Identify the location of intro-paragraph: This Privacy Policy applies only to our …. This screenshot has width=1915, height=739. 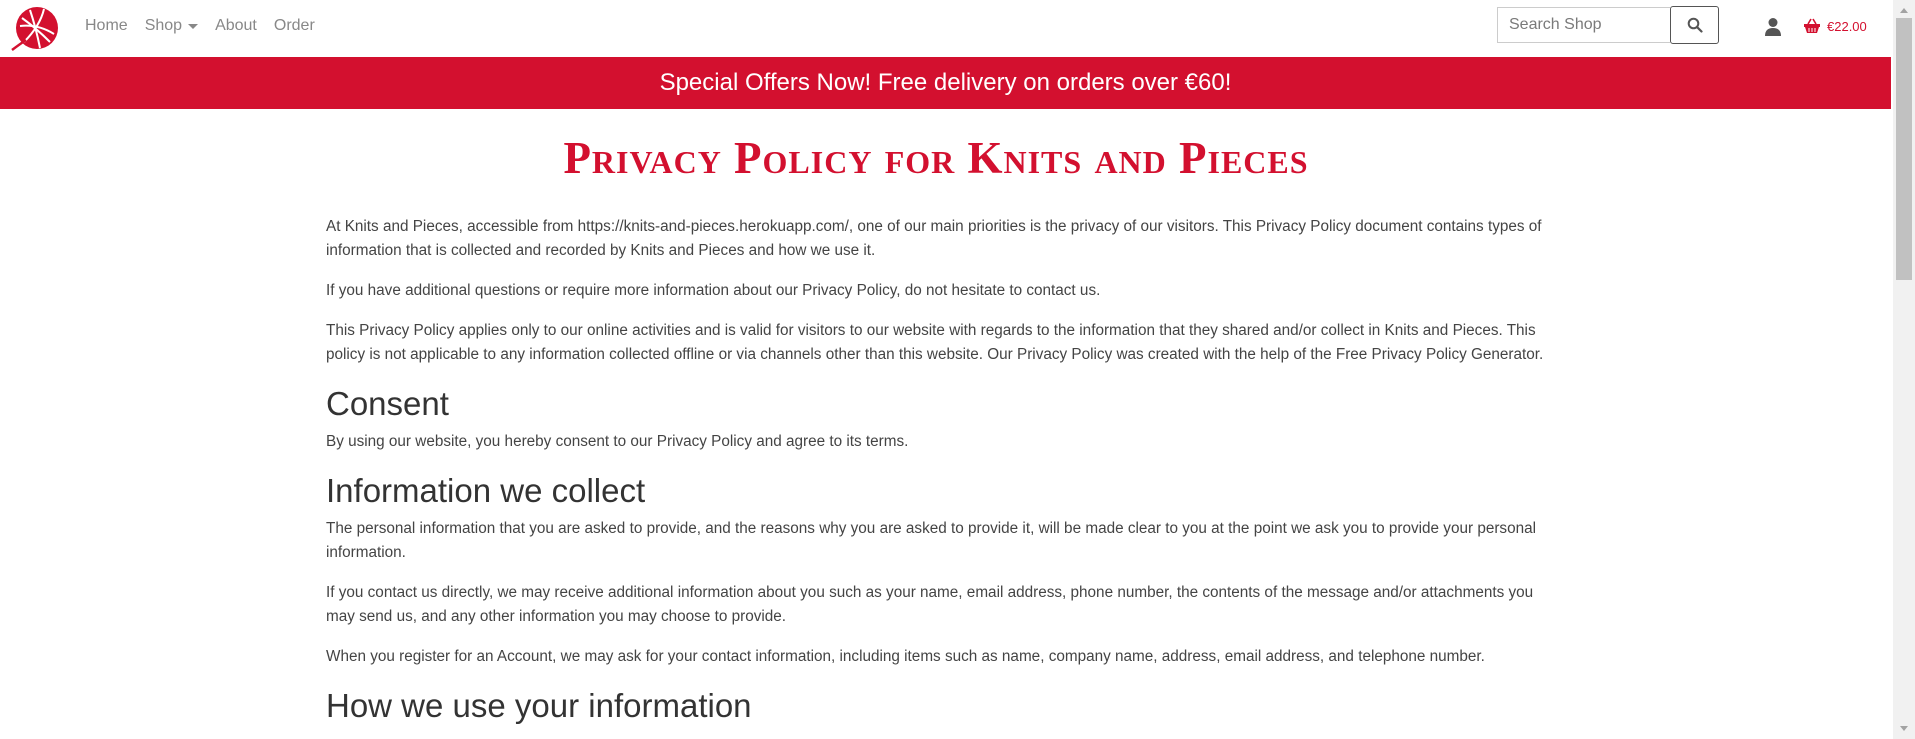
(935, 342).